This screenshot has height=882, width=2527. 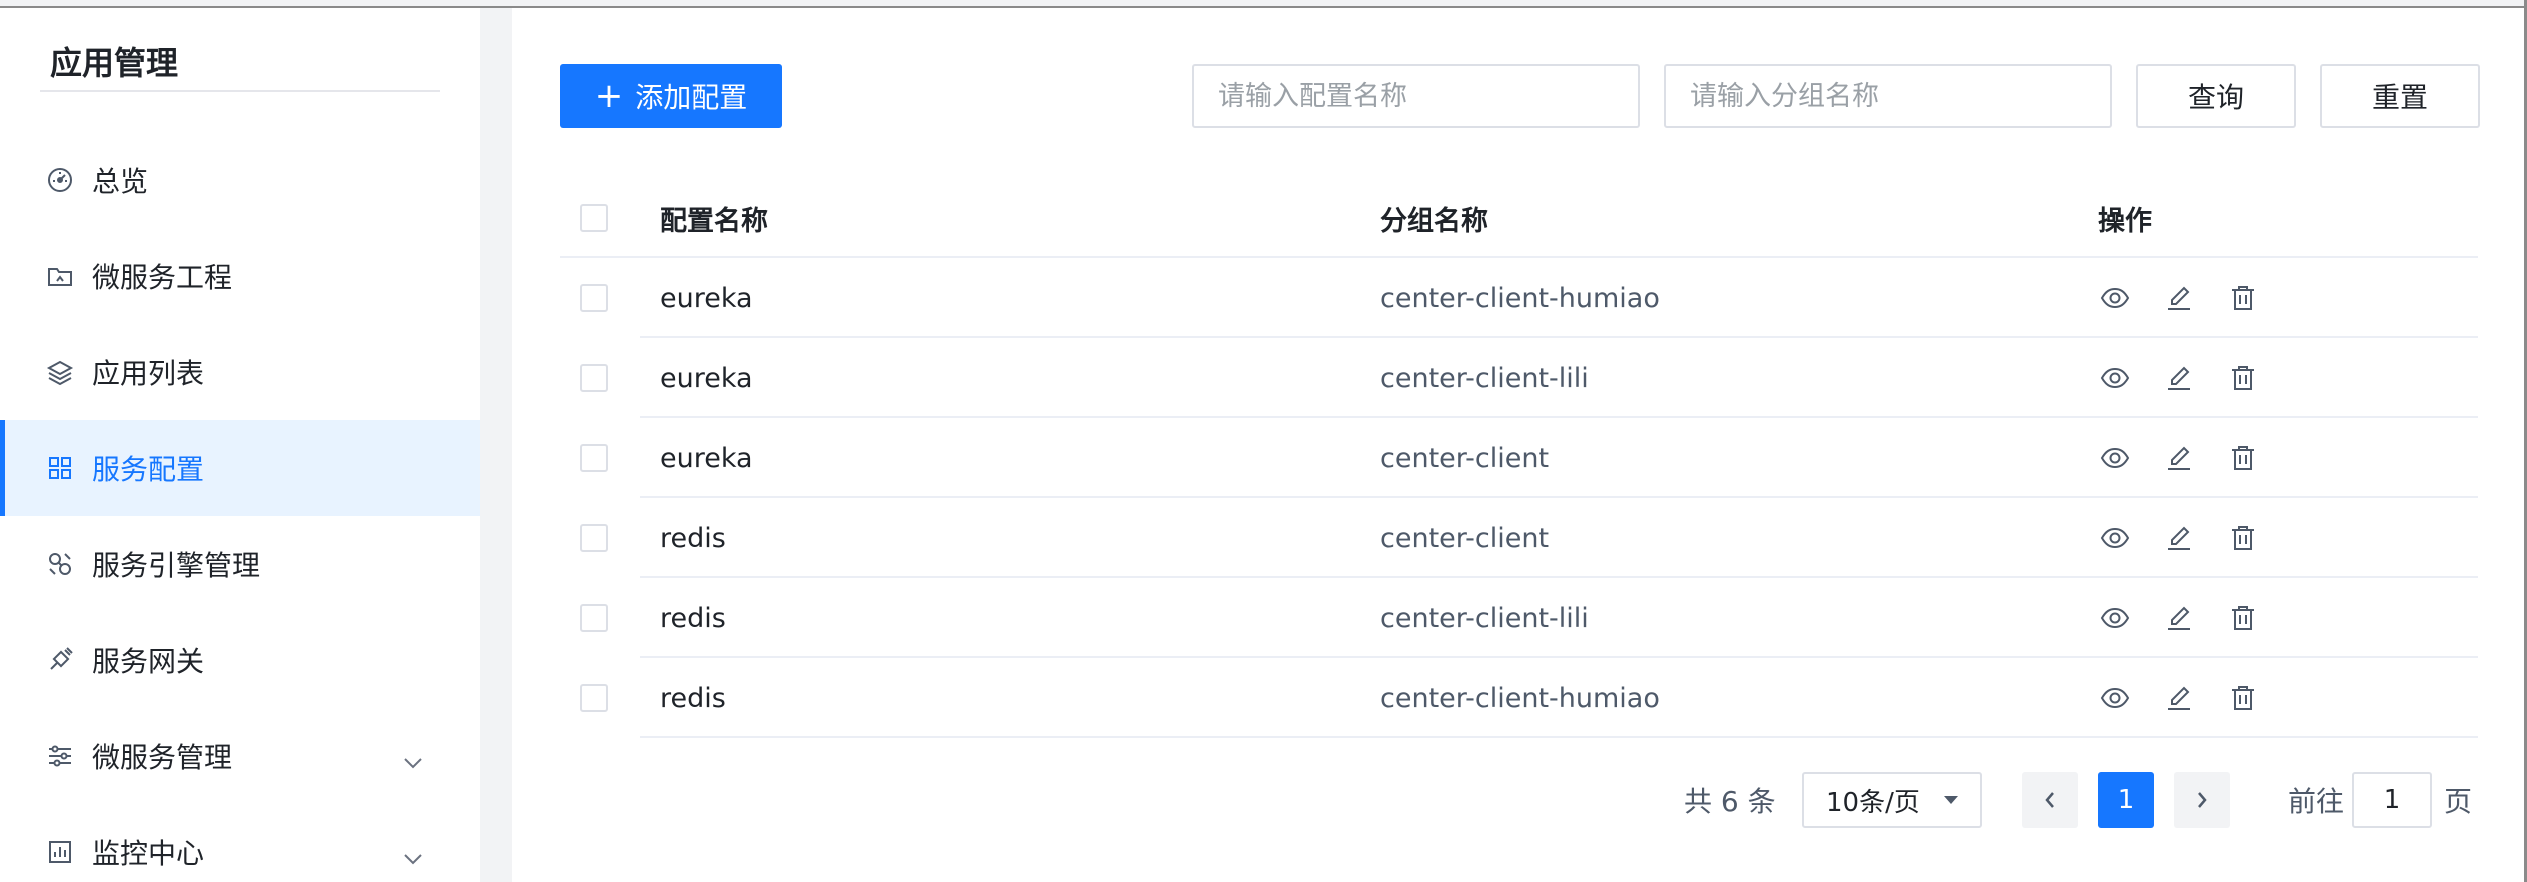 What do you see at coordinates (2392, 800) in the screenshot?
I see `goto-page-input` at bounding box center [2392, 800].